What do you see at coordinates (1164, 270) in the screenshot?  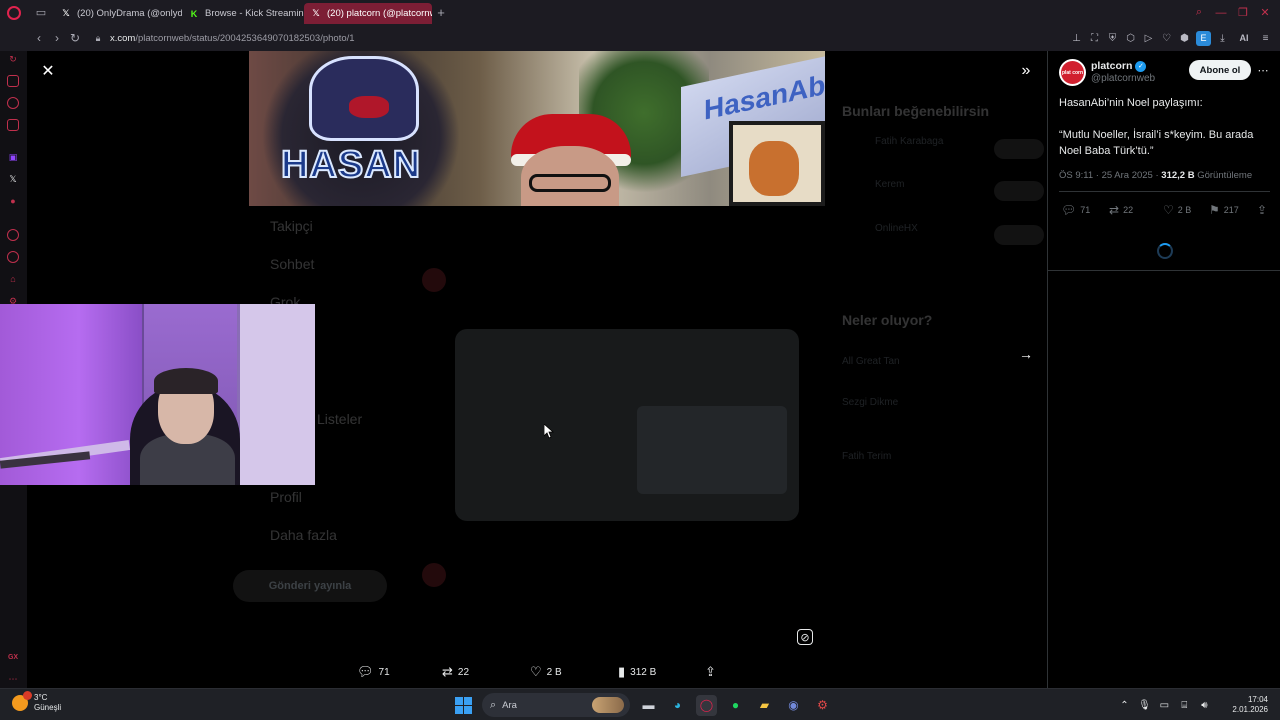 I see `divider` at bounding box center [1164, 270].